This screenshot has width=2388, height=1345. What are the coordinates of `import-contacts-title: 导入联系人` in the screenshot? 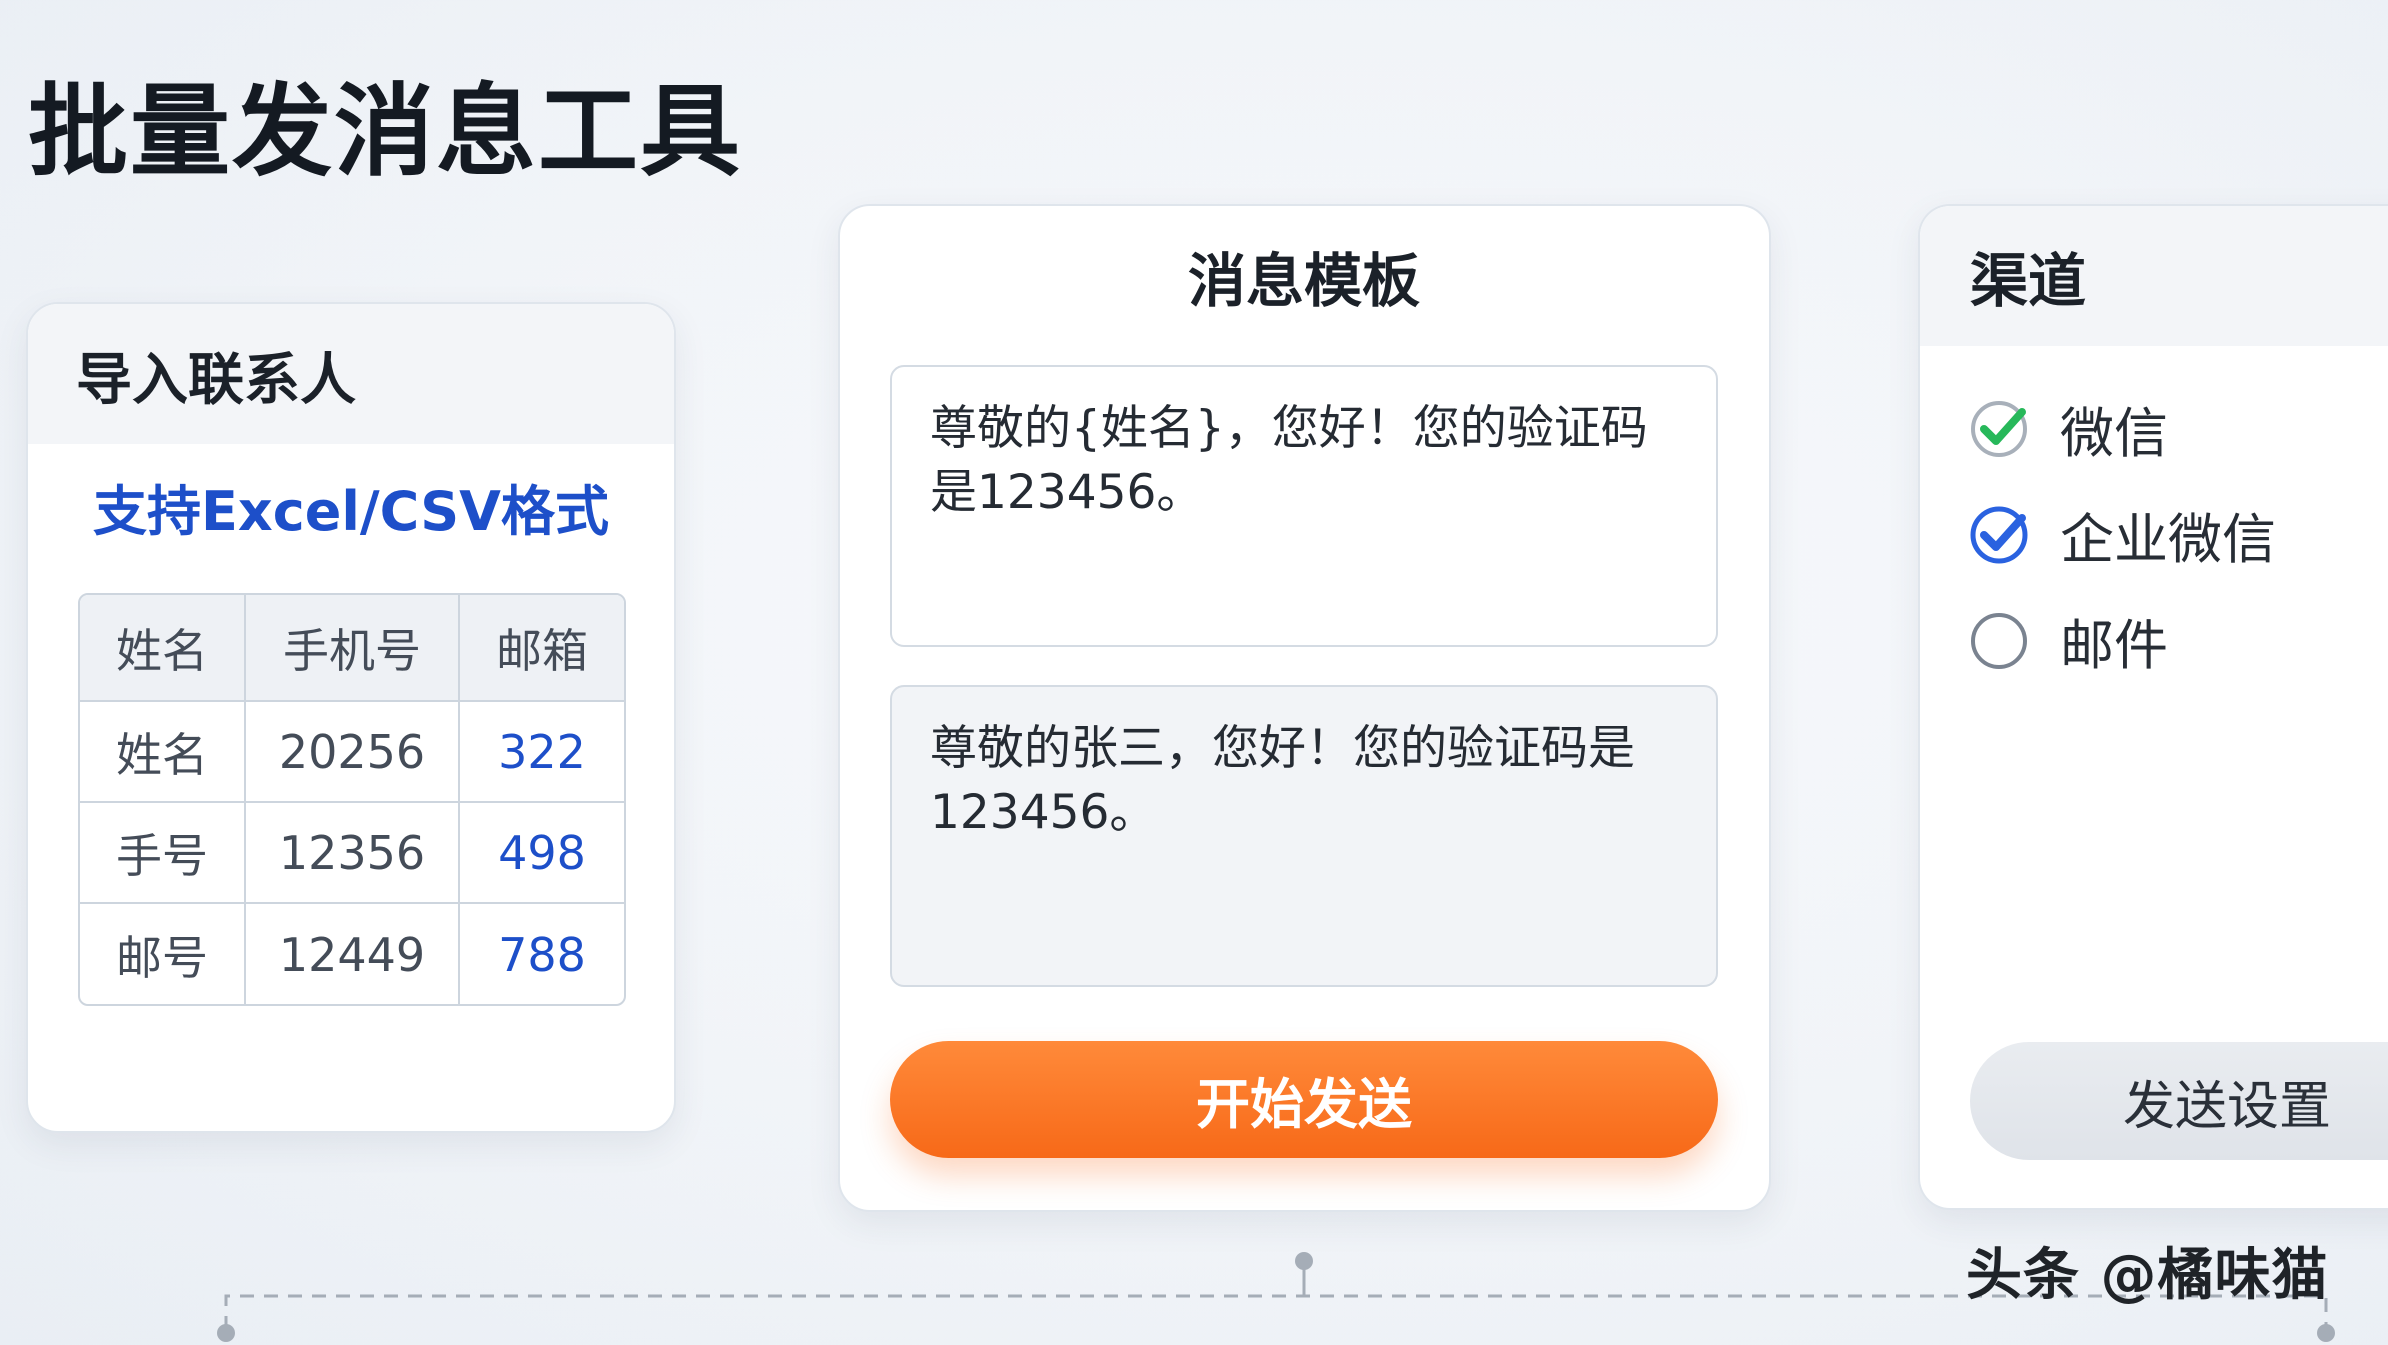 It's located at (216, 380).